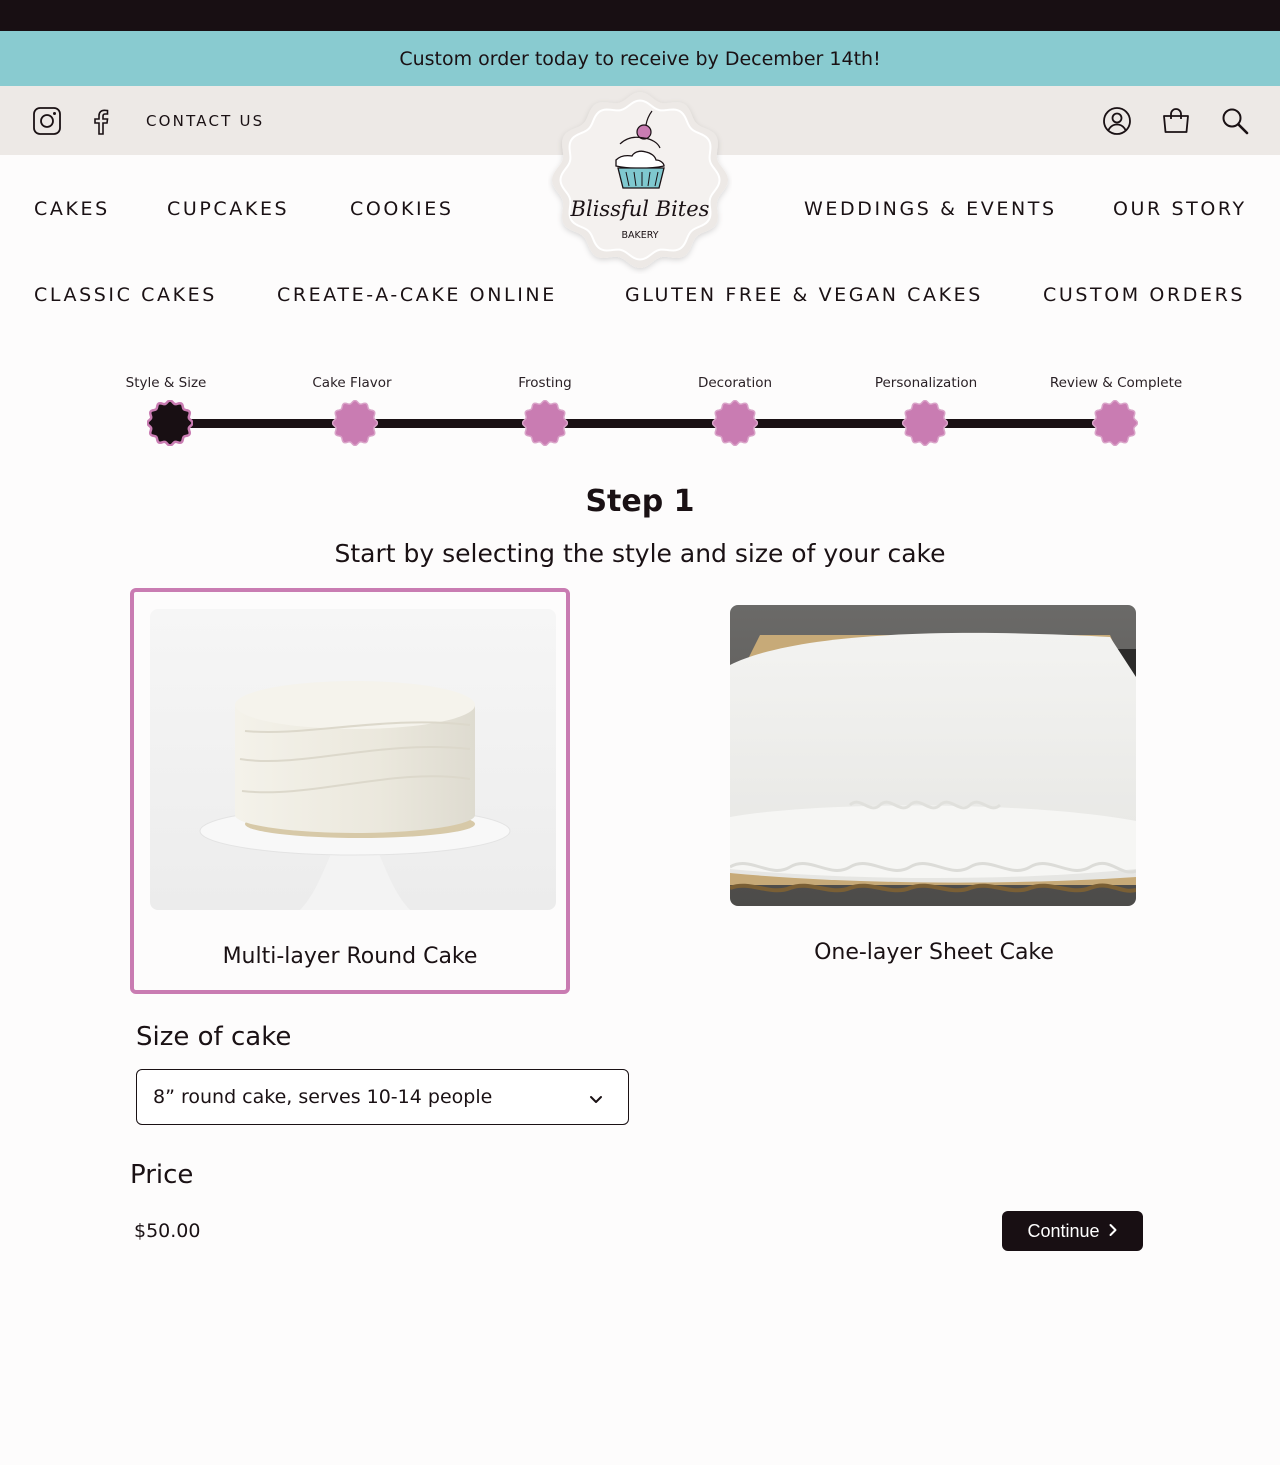 This screenshot has width=1280, height=1465. I want to click on nav-create-a-cake-online: CREATE-A-CAKE ONLINE, so click(417, 295).